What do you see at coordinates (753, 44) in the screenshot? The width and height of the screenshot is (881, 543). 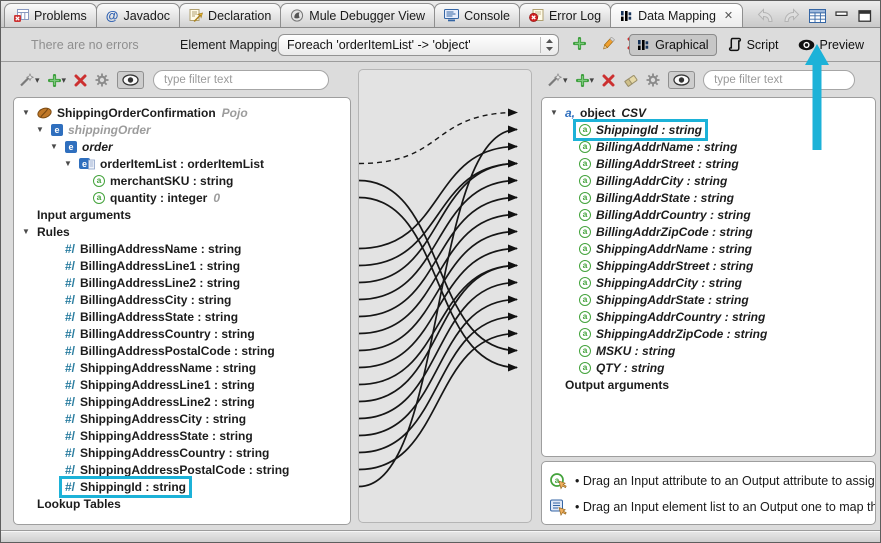 I see `mode-script-button: Script` at bounding box center [753, 44].